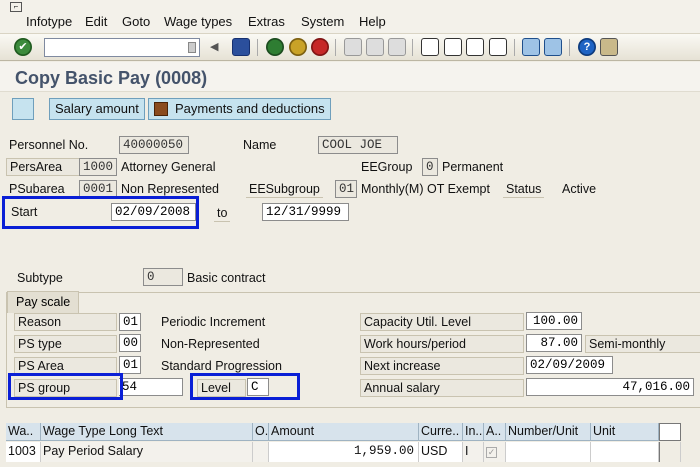 The width and height of the screenshot is (700, 467). Describe the element at coordinates (130, 343) in the screenshot. I see `ps-type-code-field: 00` at that location.